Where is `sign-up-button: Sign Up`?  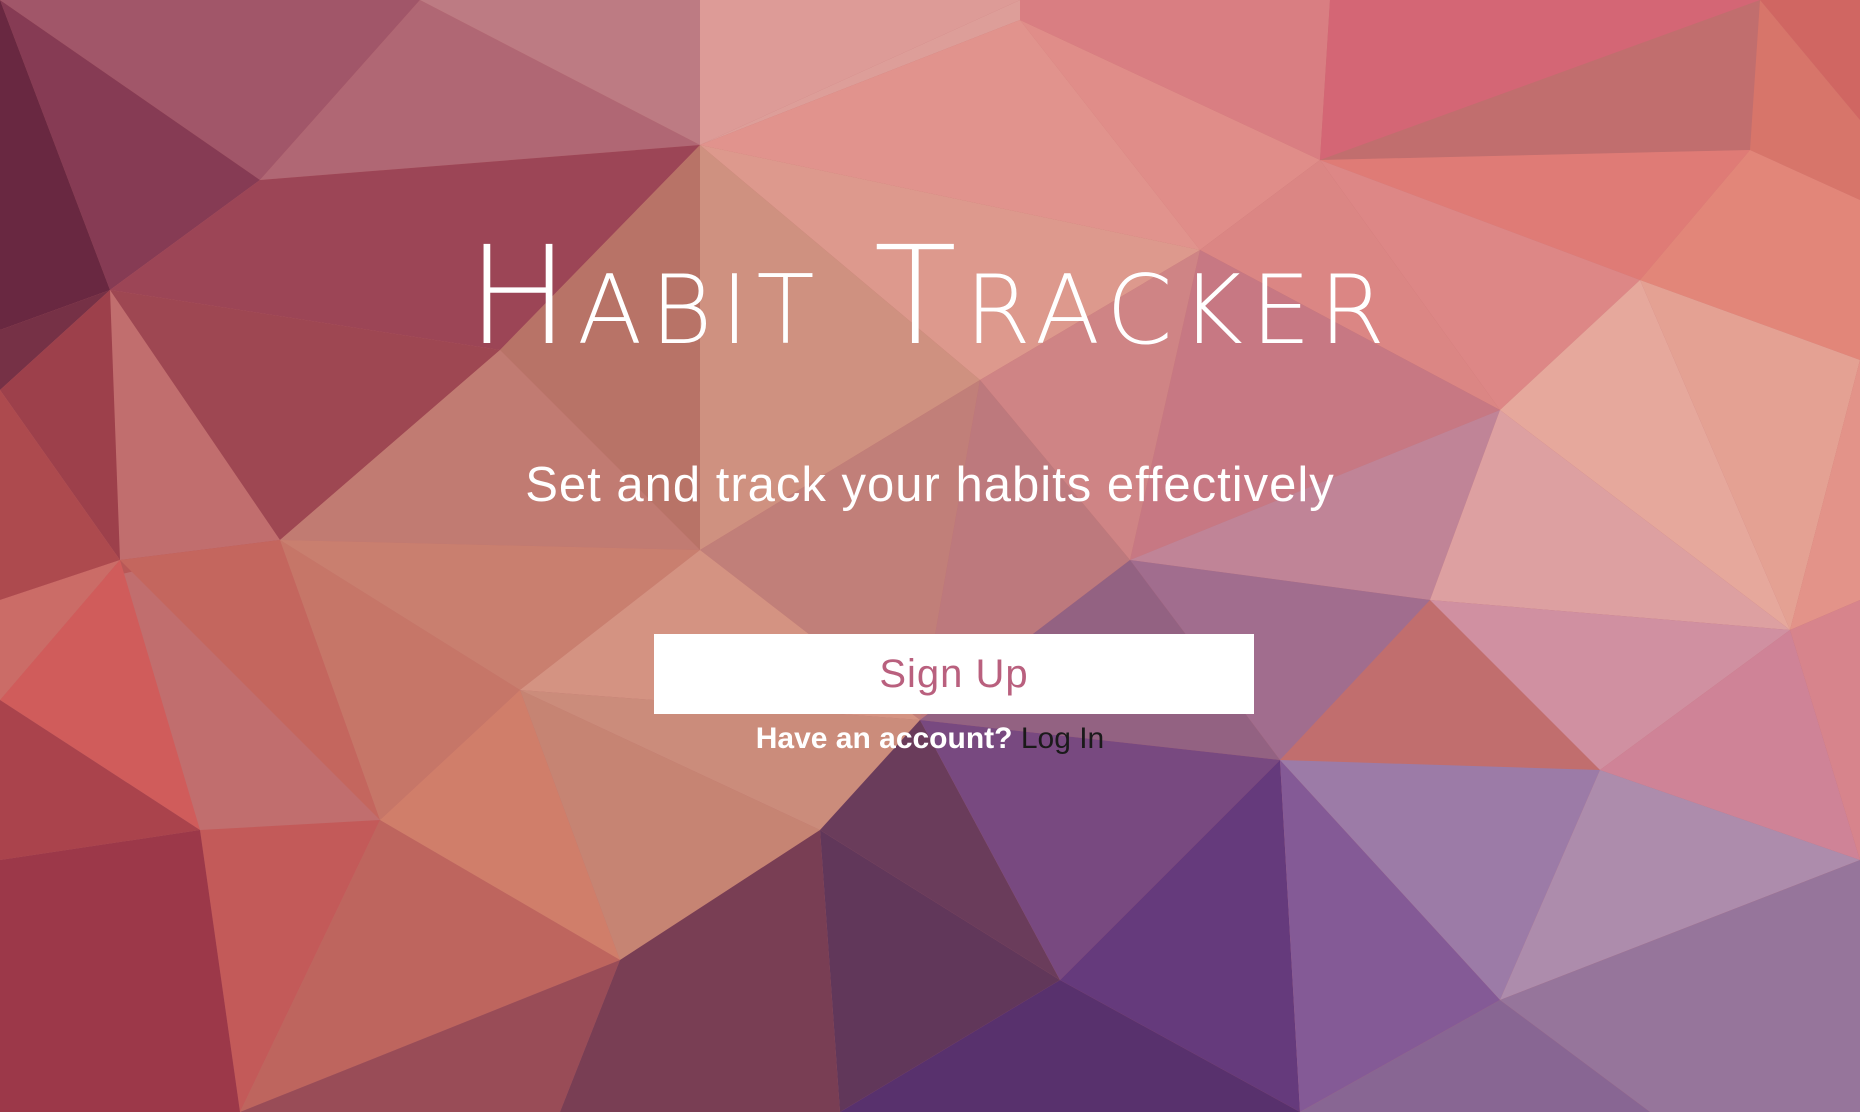 sign-up-button: Sign Up is located at coordinates (954, 674).